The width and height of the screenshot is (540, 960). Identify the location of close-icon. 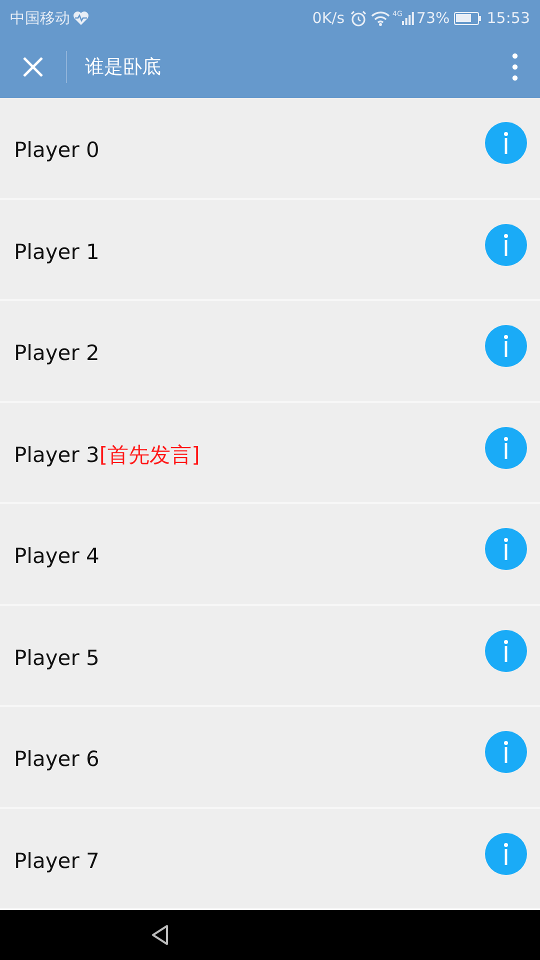
(33, 67).